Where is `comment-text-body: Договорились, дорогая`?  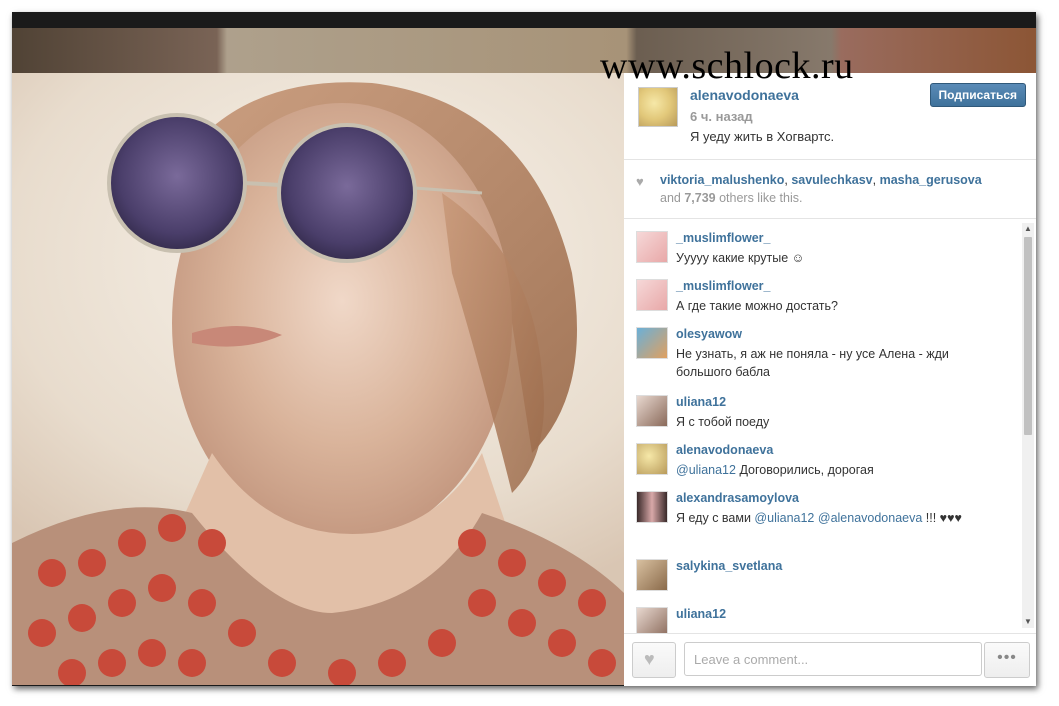
comment-text-body: Договорились, дорогая is located at coordinates (804, 470).